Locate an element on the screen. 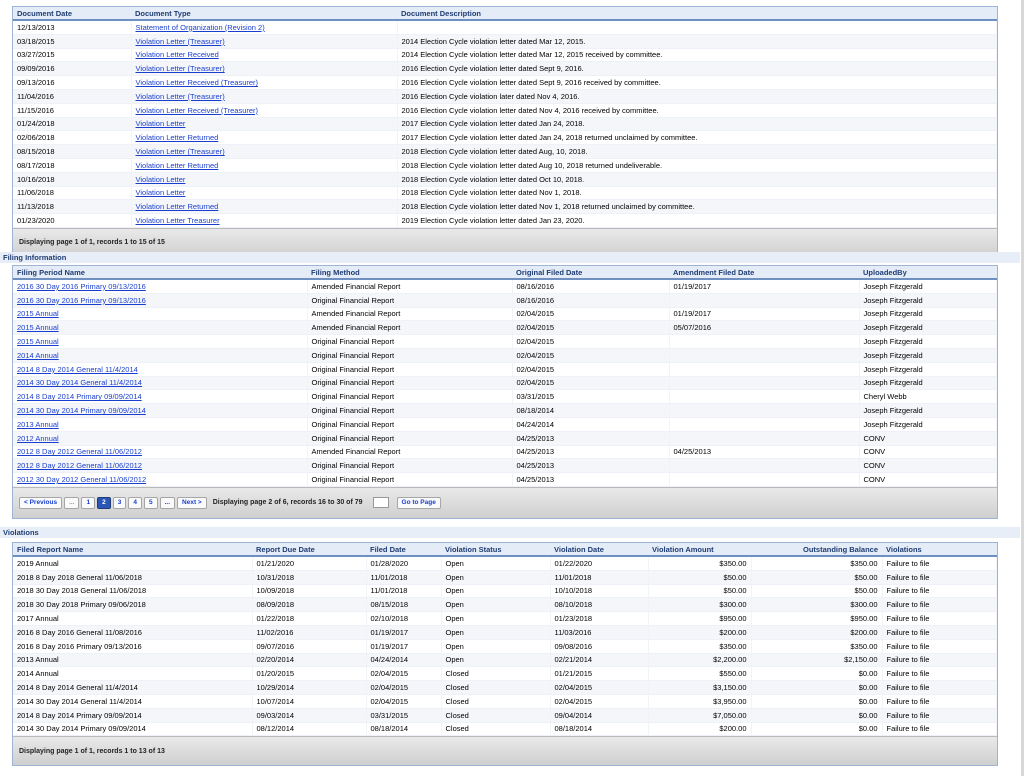 The image size is (1024, 776). table-cell: 09/13/2016 is located at coordinates (72, 82).